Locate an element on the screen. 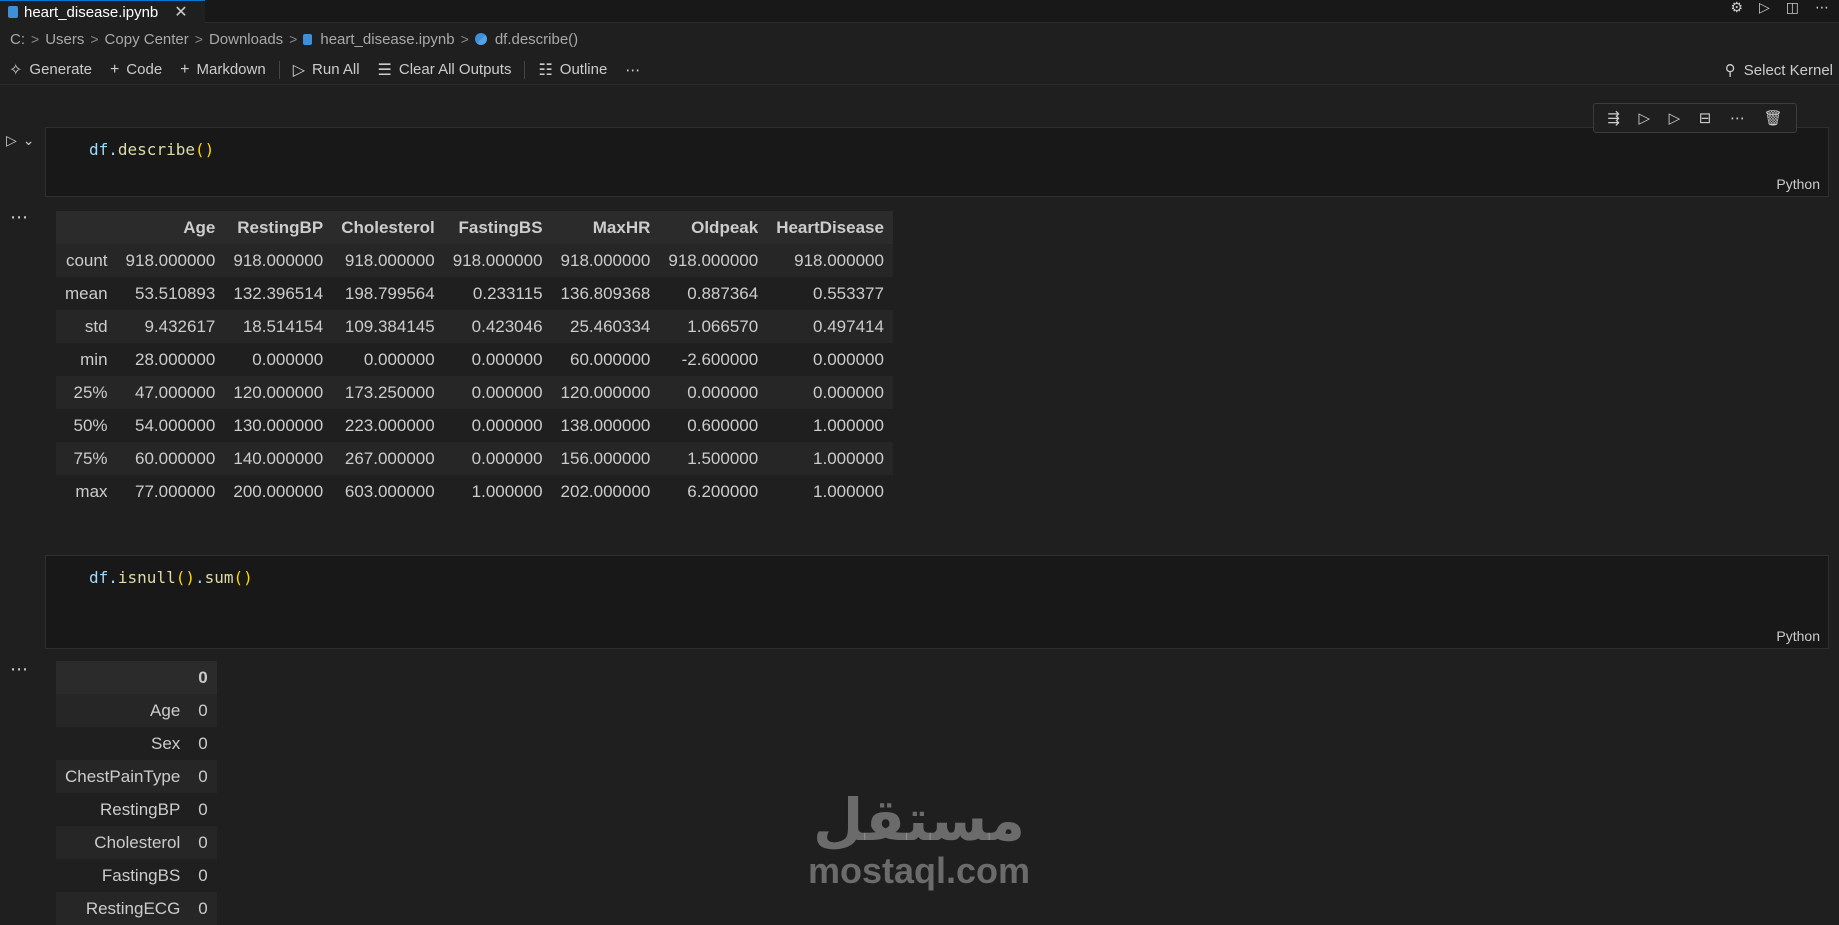 This screenshot has width=1839, height=925. select-kernel-label: Select Kernel is located at coordinates (1788, 70).